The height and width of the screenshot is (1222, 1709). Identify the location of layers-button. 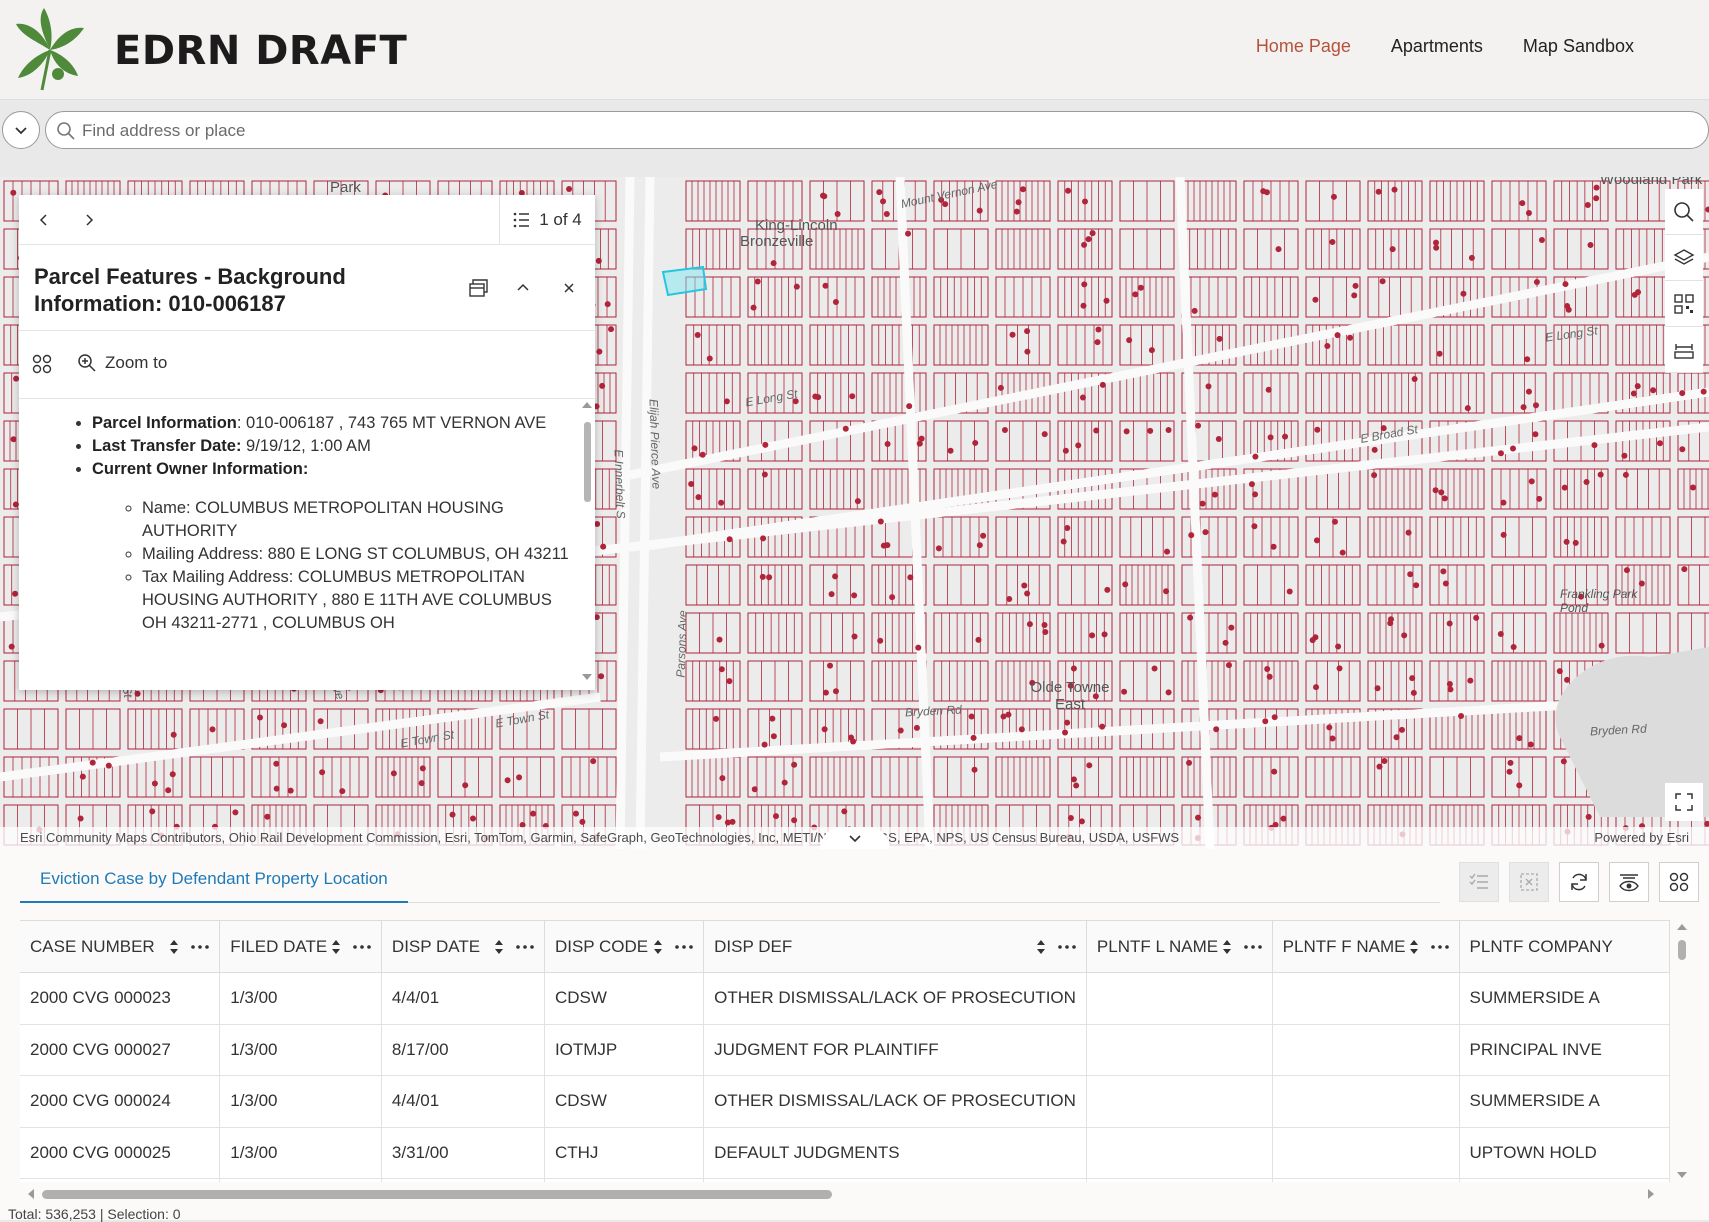
(1684, 258).